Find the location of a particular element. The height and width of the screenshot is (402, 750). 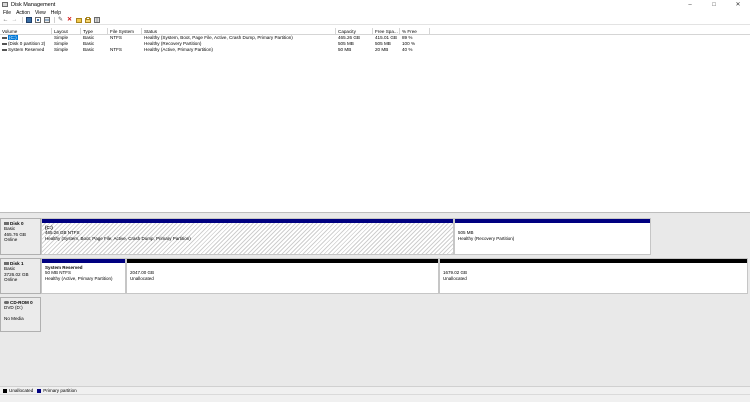

unallocated-space-2: 1679.02 GB Unallocated is located at coordinates (593, 276).